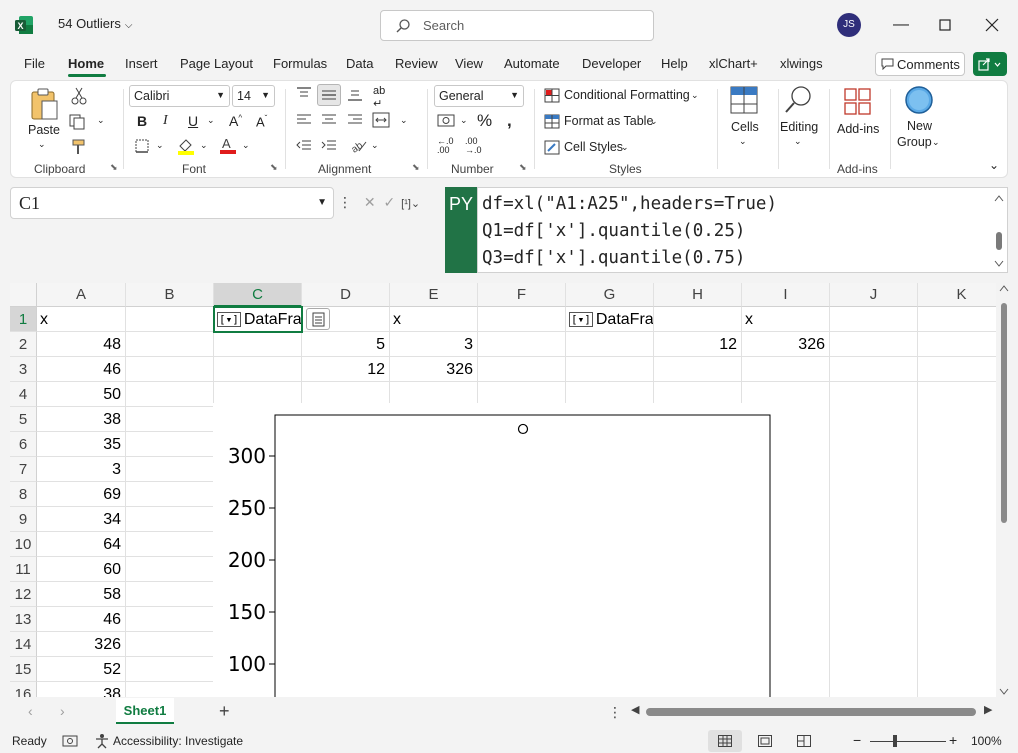 Image resolution: width=1018 pixels, height=753 pixels. Describe the element at coordinates (141, 63) in the screenshot. I see `tab-insert: Insert` at that location.